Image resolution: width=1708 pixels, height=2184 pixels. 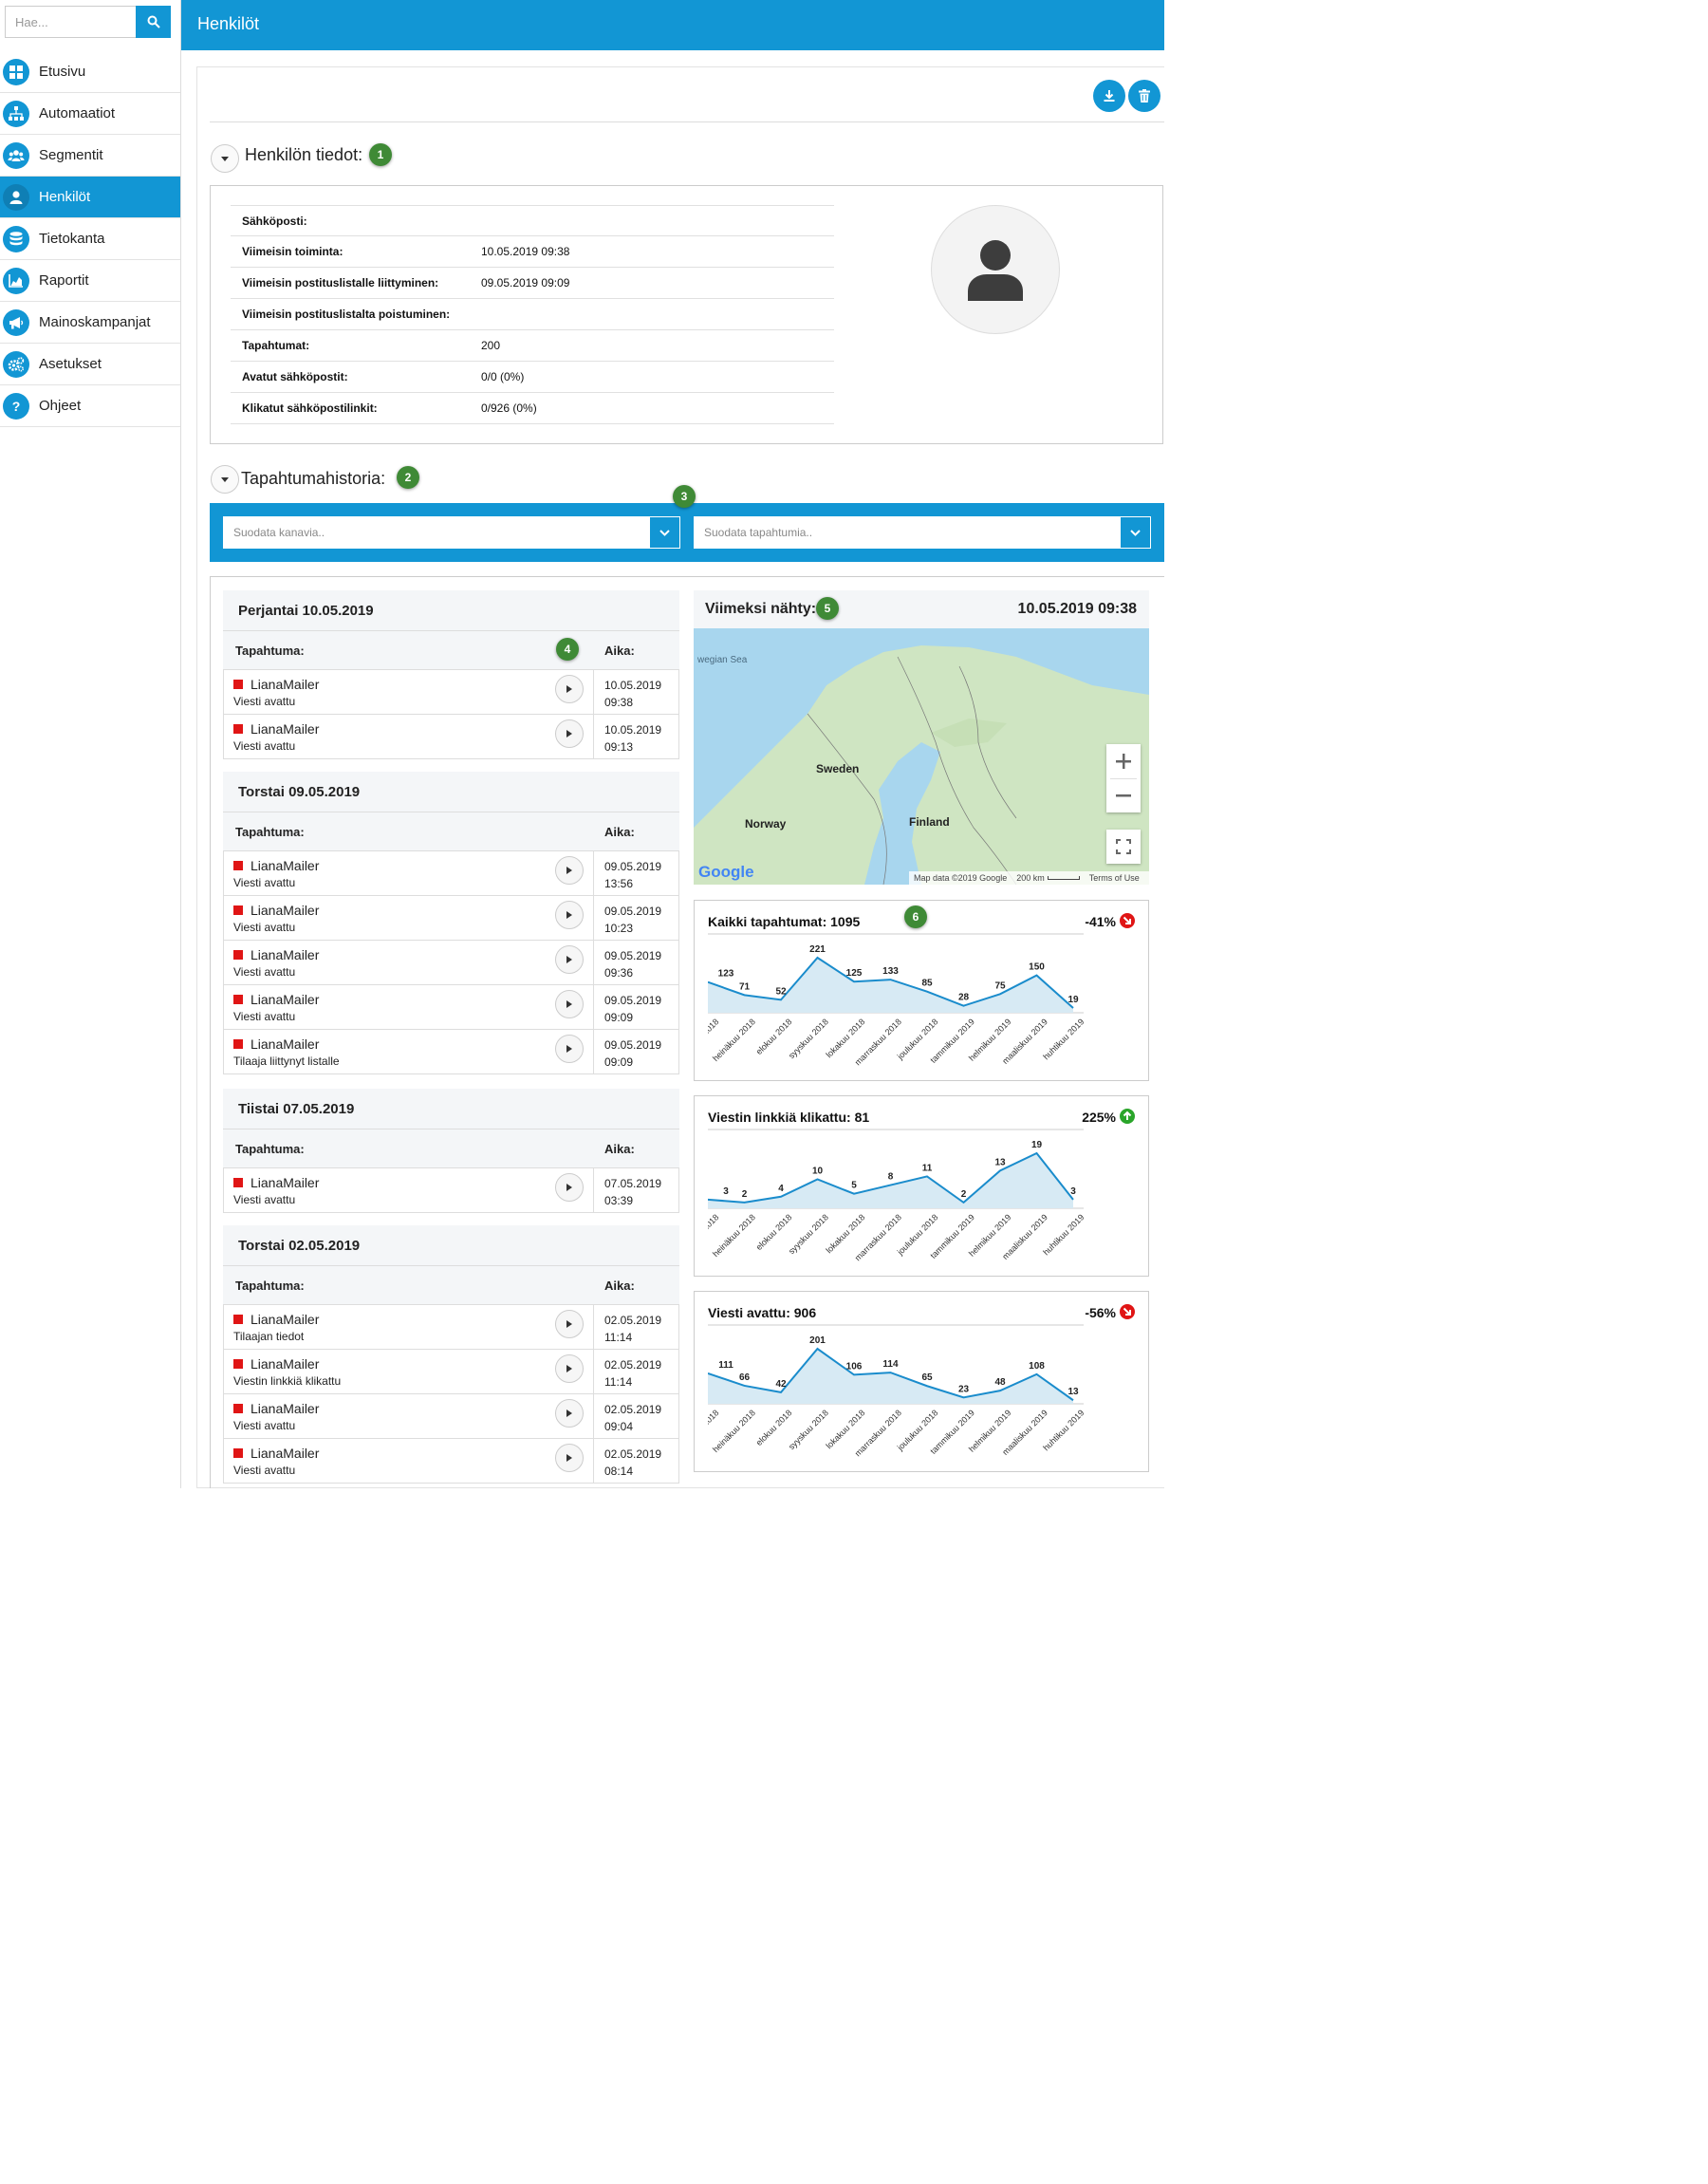 What do you see at coordinates (451, 963) in the screenshot?
I see `event-row: LianaMailer Viesti avattu 09.05.2019 09:36` at bounding box center [451, 963].